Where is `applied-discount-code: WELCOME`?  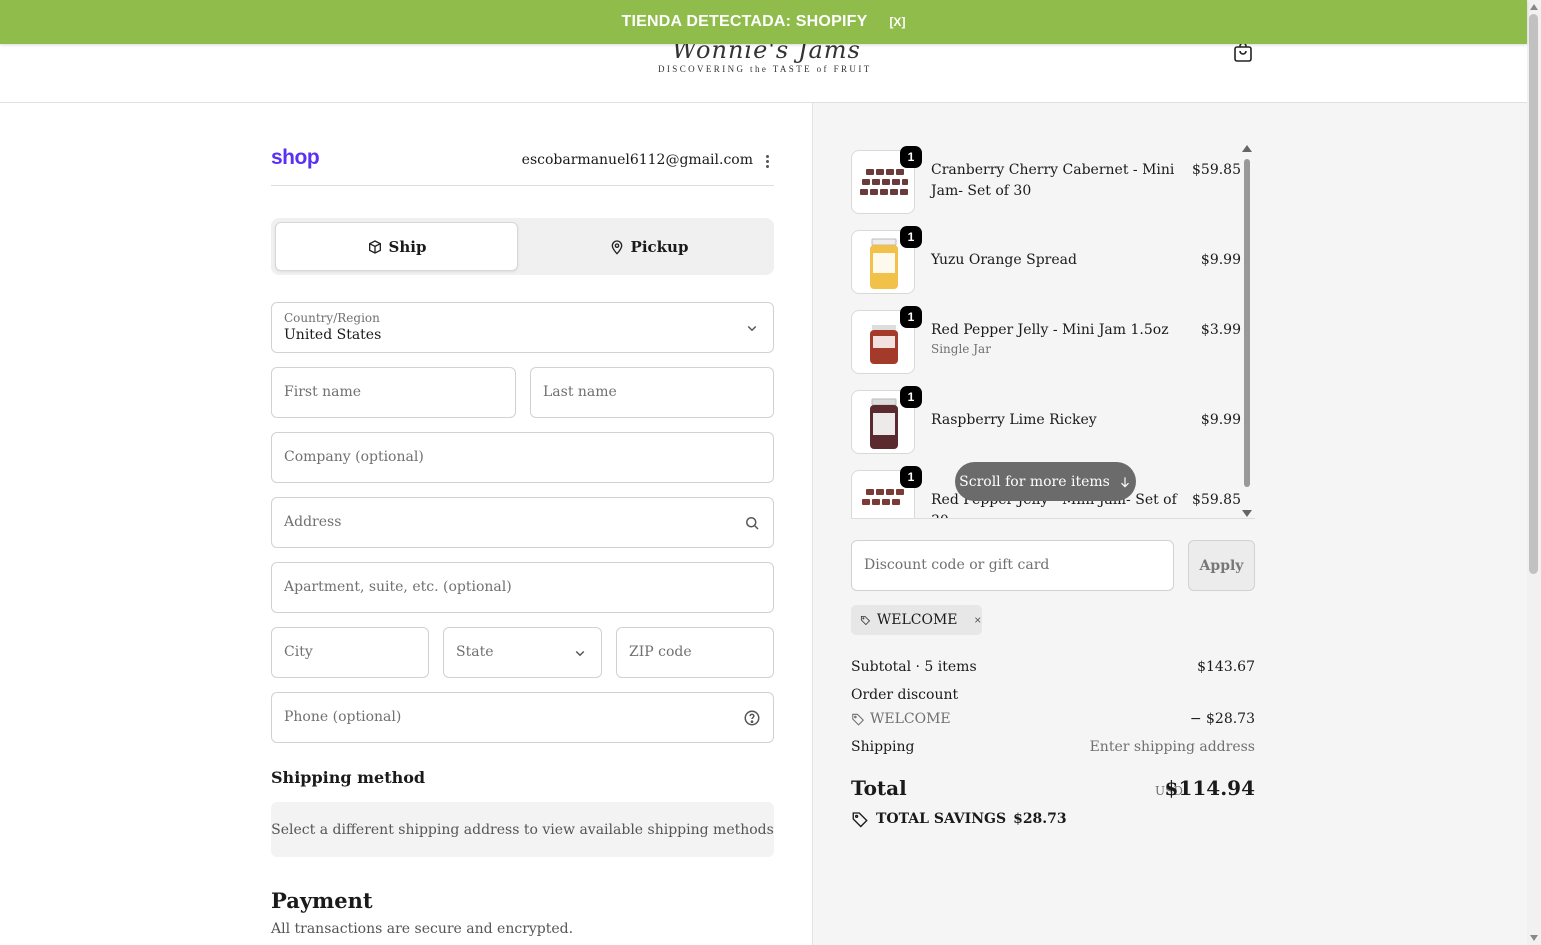
applied-discount-code: WELCOME is located at coordinates (917, 620).